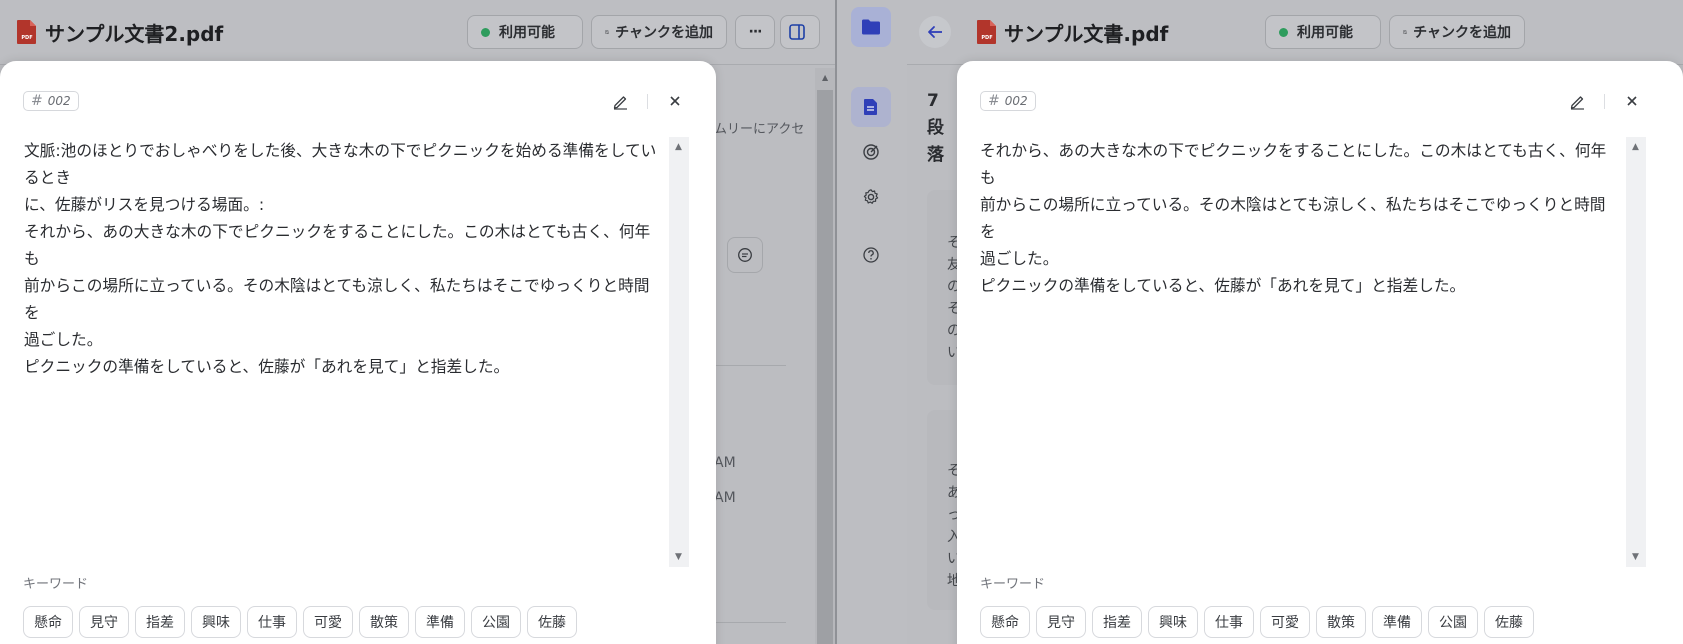 The height and width of the screenshot is (644, 1683). I want to click on chat-icon, so click(745, 255).